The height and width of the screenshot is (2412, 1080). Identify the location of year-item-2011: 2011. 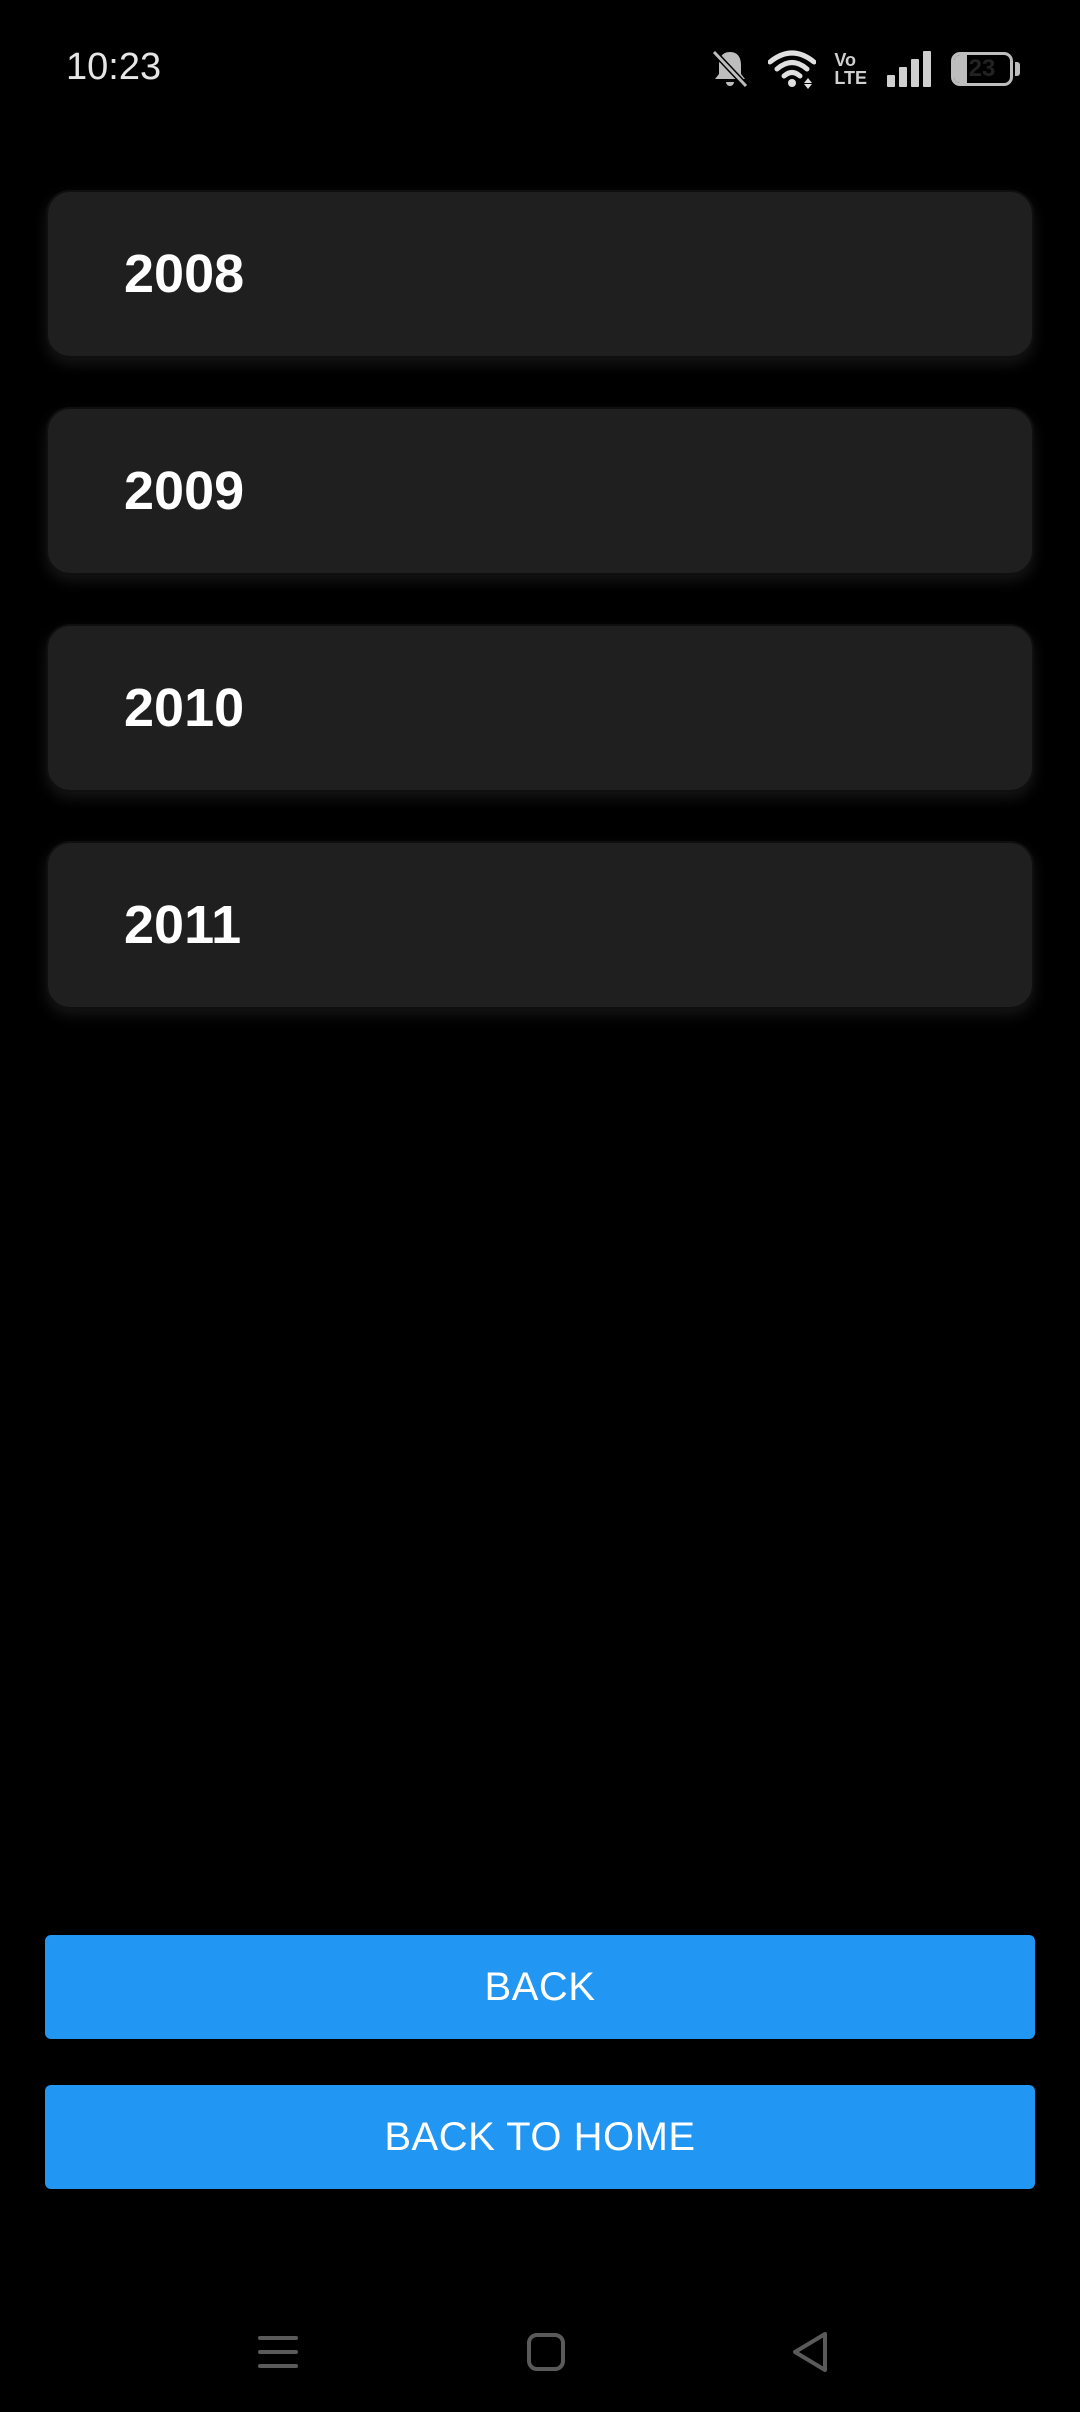
(540, 925).